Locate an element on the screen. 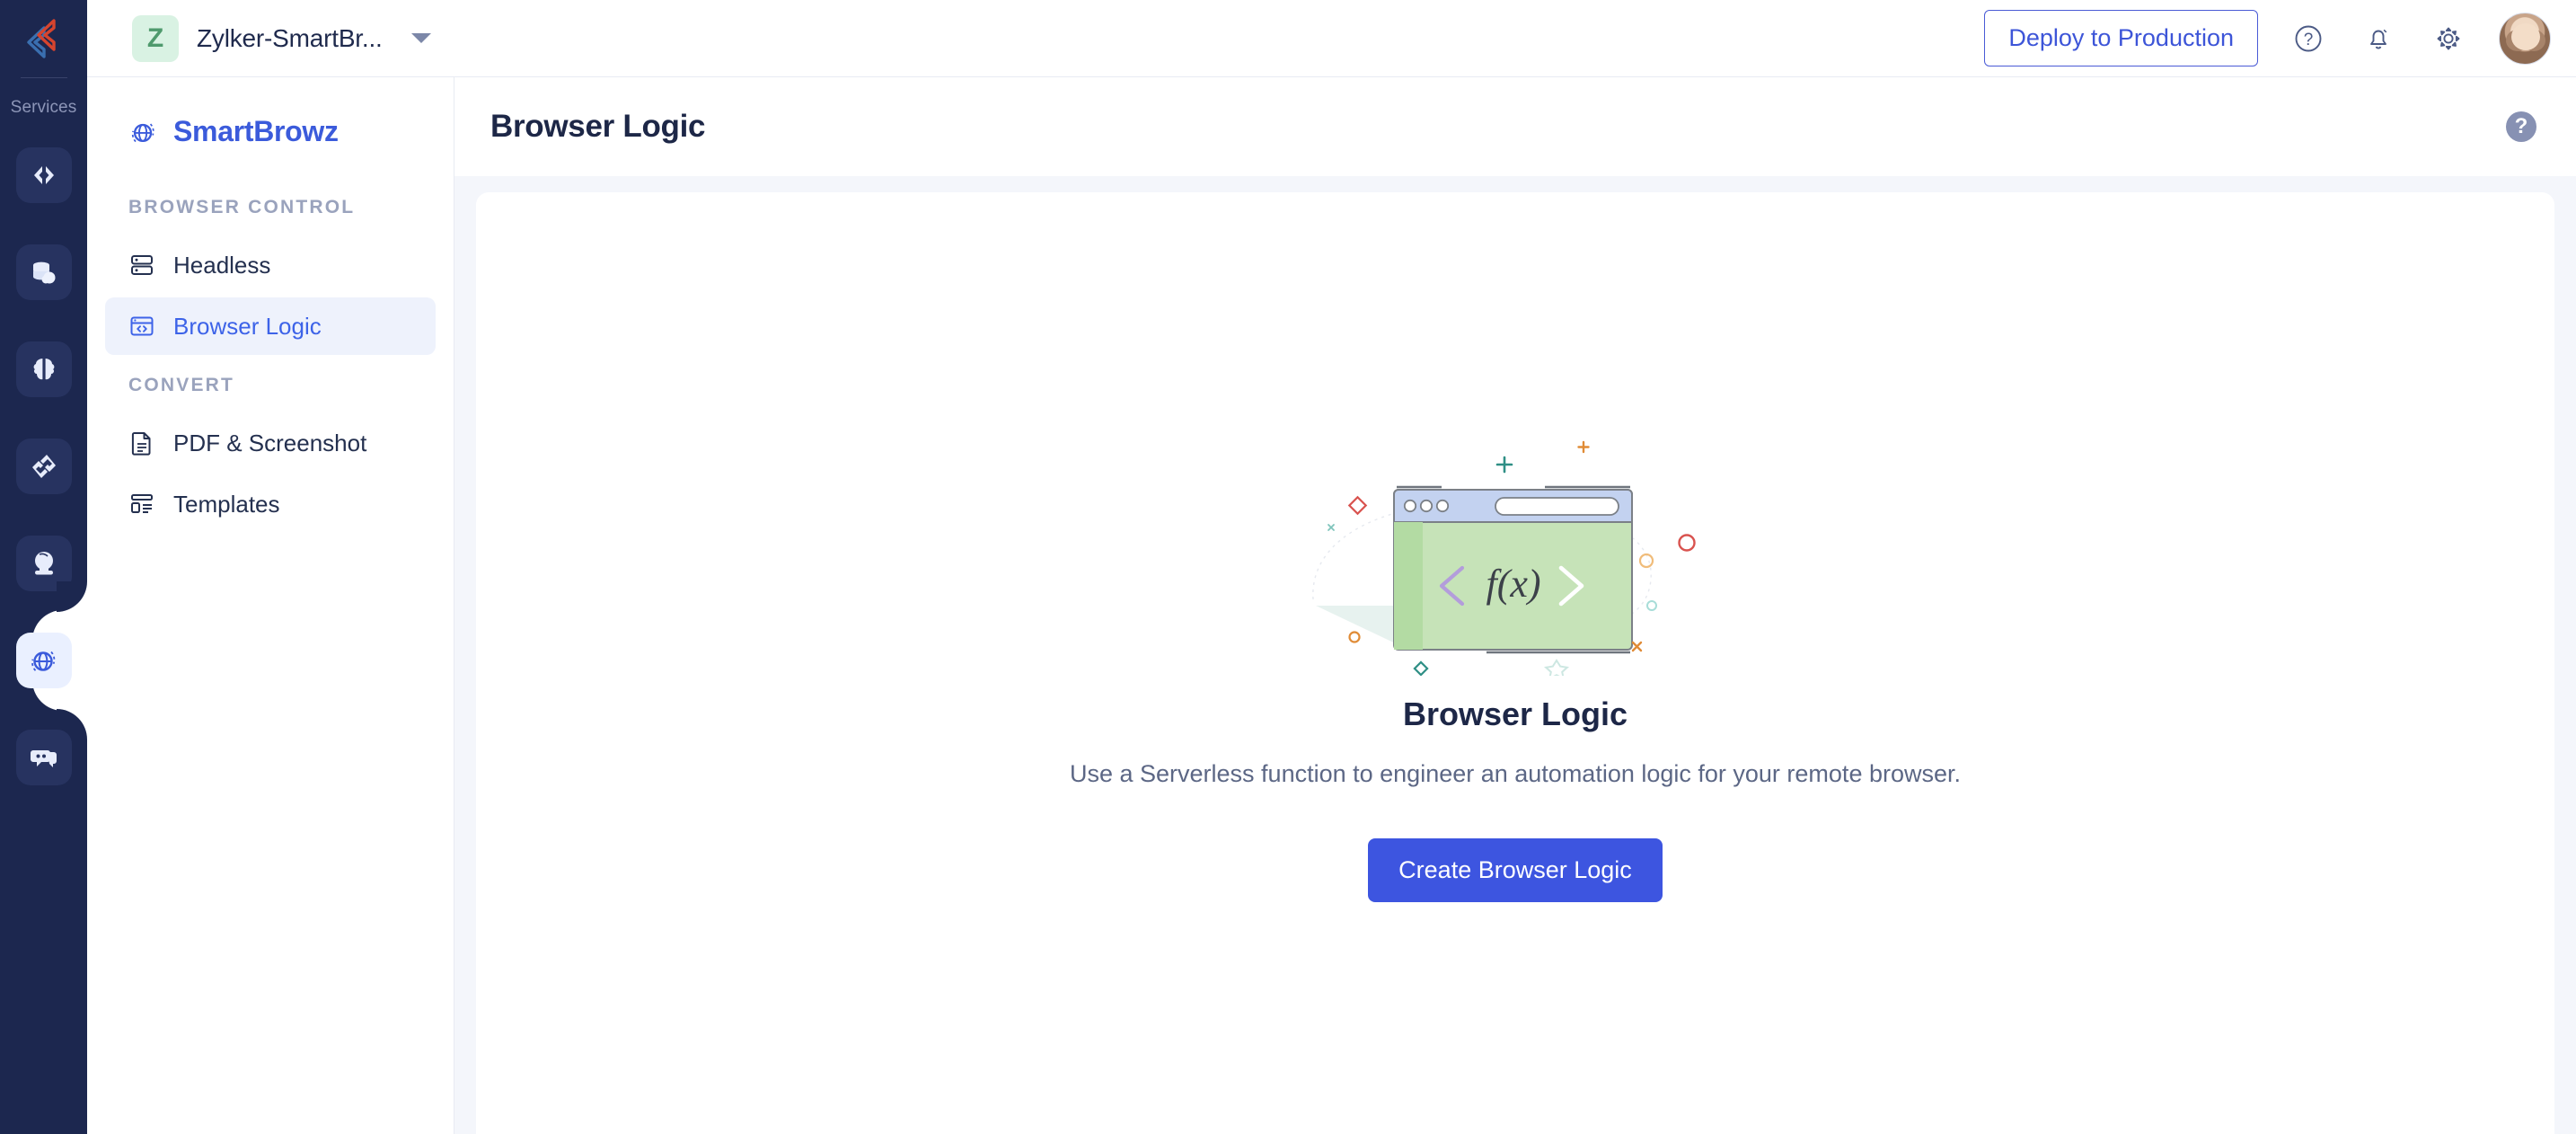 The image size is (2576, 1134). catalyst-logo is located at coordinates (43, 38).